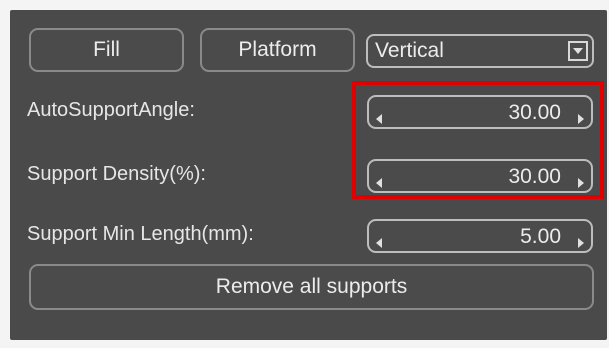  What do you see at coordinates (116, 174) in the screenshot?
I see `support-density-label: Support Density(%):` at bounding box center [116, 174].